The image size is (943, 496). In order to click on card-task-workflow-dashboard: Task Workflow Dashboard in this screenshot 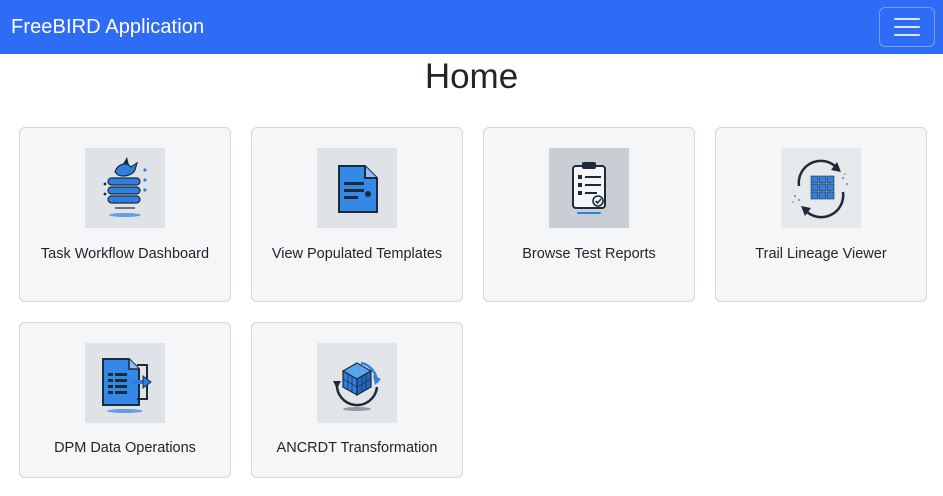, I will do `click(125, 214)`.